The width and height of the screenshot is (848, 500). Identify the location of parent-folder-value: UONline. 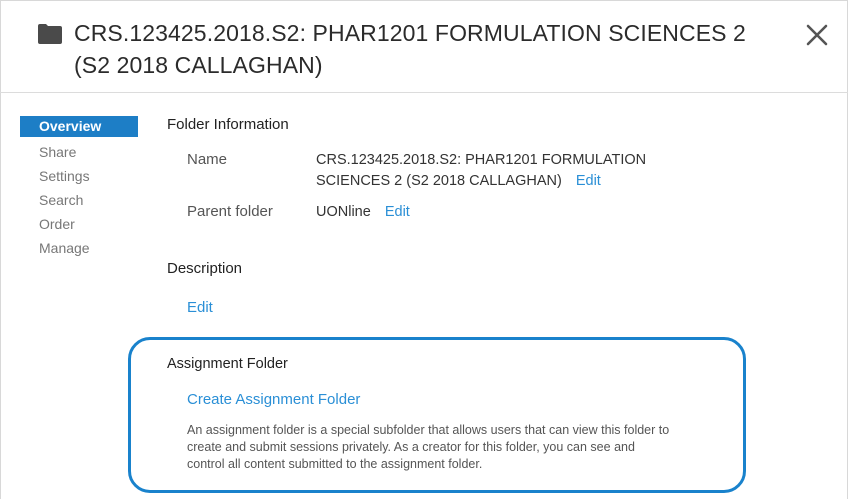
(343, 212).